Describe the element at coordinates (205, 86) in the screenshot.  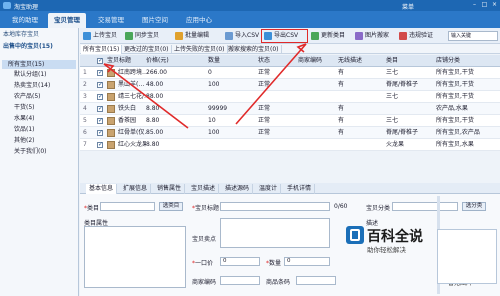
I see `annotation-arrows` at that location.